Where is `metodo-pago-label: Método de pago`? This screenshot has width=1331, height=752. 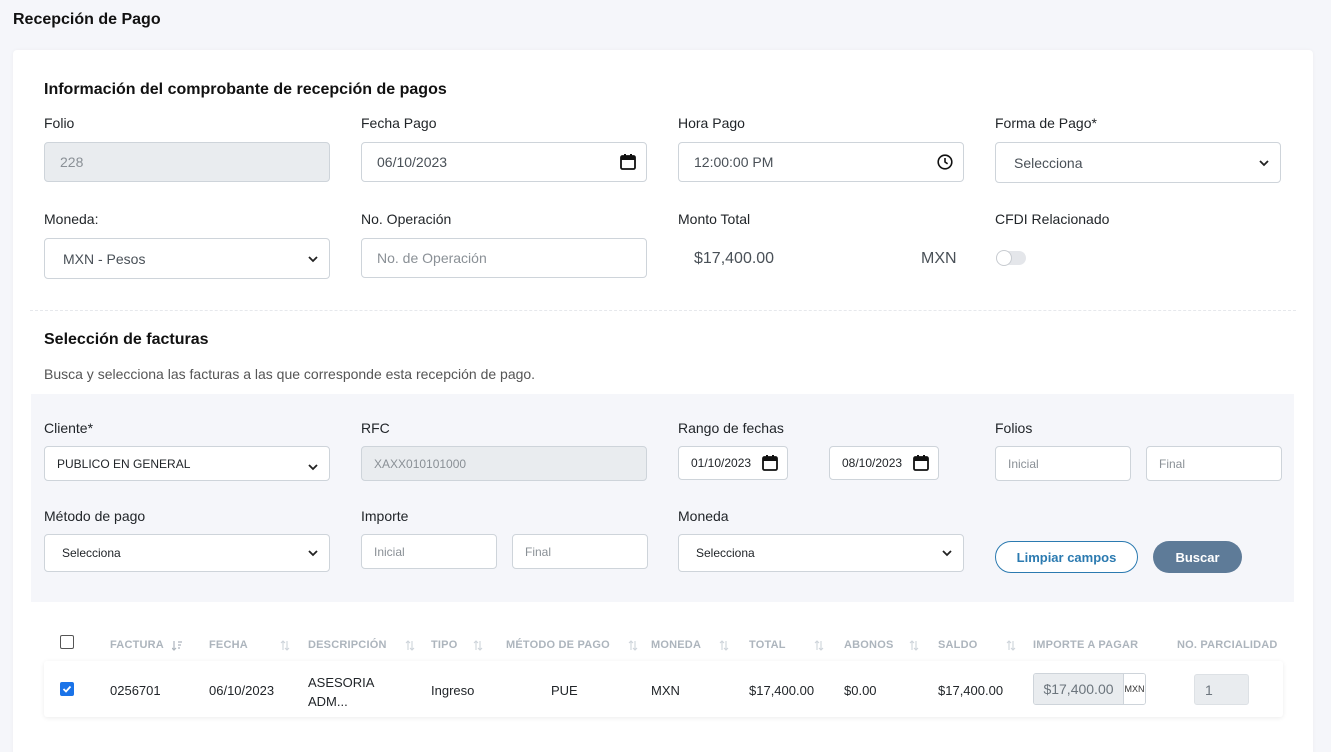 metodo-pago-label: Método de pago is located at coordinates (95, 516).